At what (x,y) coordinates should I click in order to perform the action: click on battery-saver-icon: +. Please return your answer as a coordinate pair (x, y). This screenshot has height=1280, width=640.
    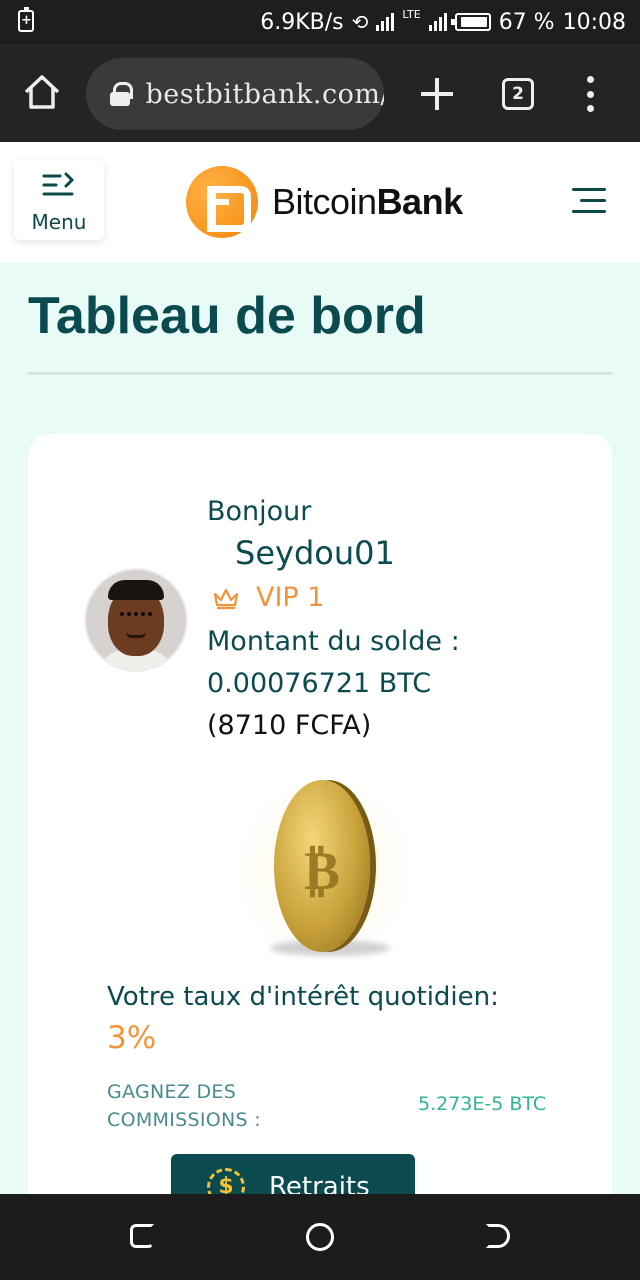
    Looking at the image, I should click on (26, 19).